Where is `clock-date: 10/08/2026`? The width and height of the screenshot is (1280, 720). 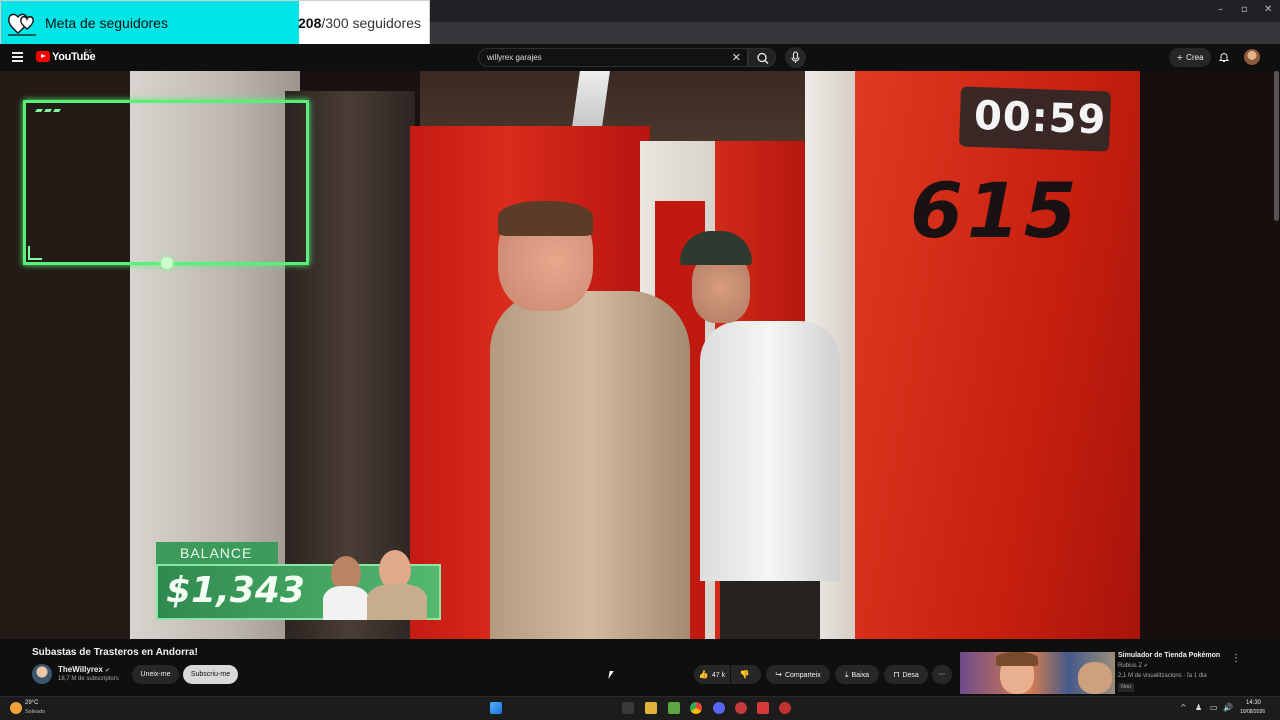 clock-date: 10/08/2026 is located at coordinates (1252, 712).